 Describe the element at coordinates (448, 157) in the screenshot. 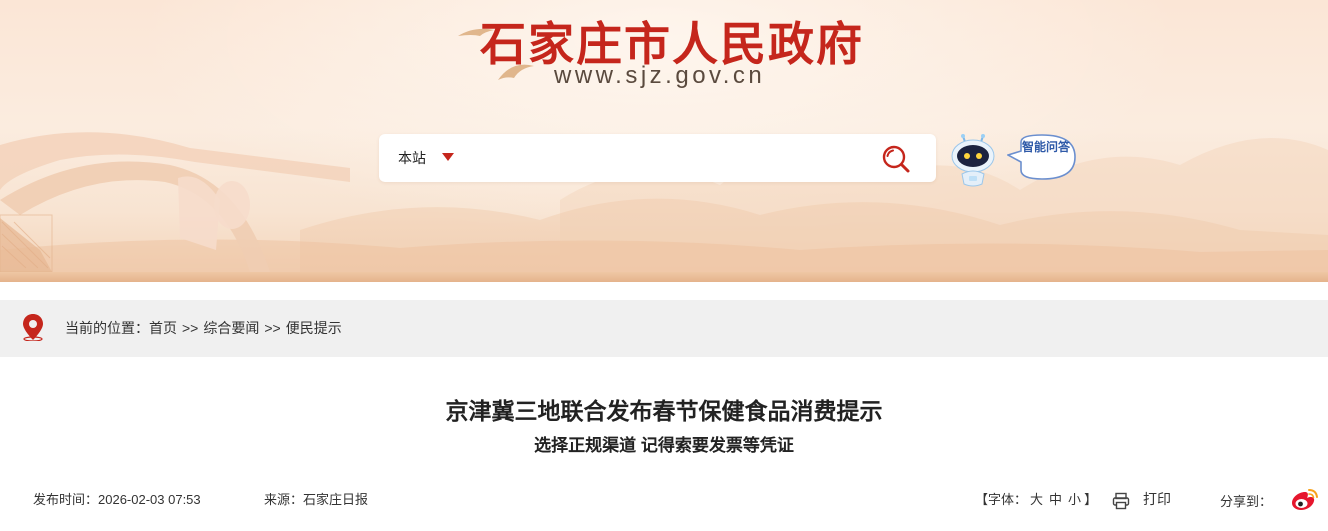

I see `caret-down-icon` at that location.